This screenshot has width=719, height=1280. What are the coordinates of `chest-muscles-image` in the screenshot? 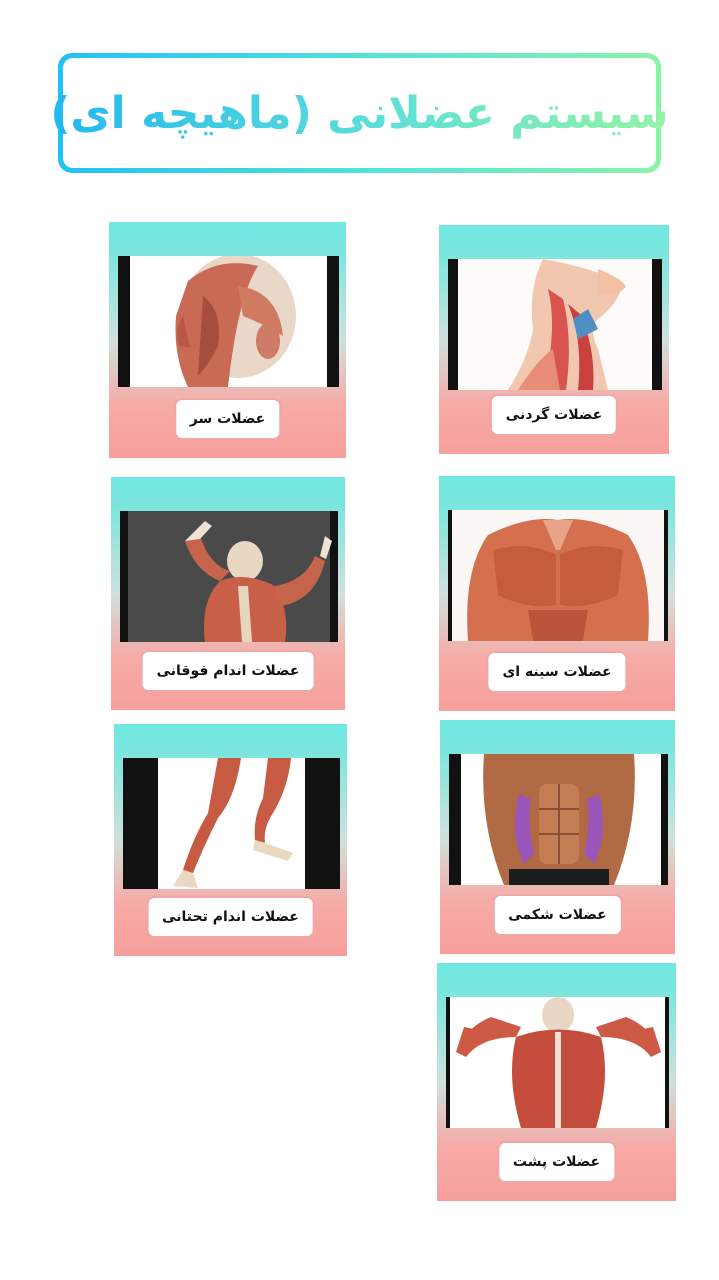 It's located at (558, 575).